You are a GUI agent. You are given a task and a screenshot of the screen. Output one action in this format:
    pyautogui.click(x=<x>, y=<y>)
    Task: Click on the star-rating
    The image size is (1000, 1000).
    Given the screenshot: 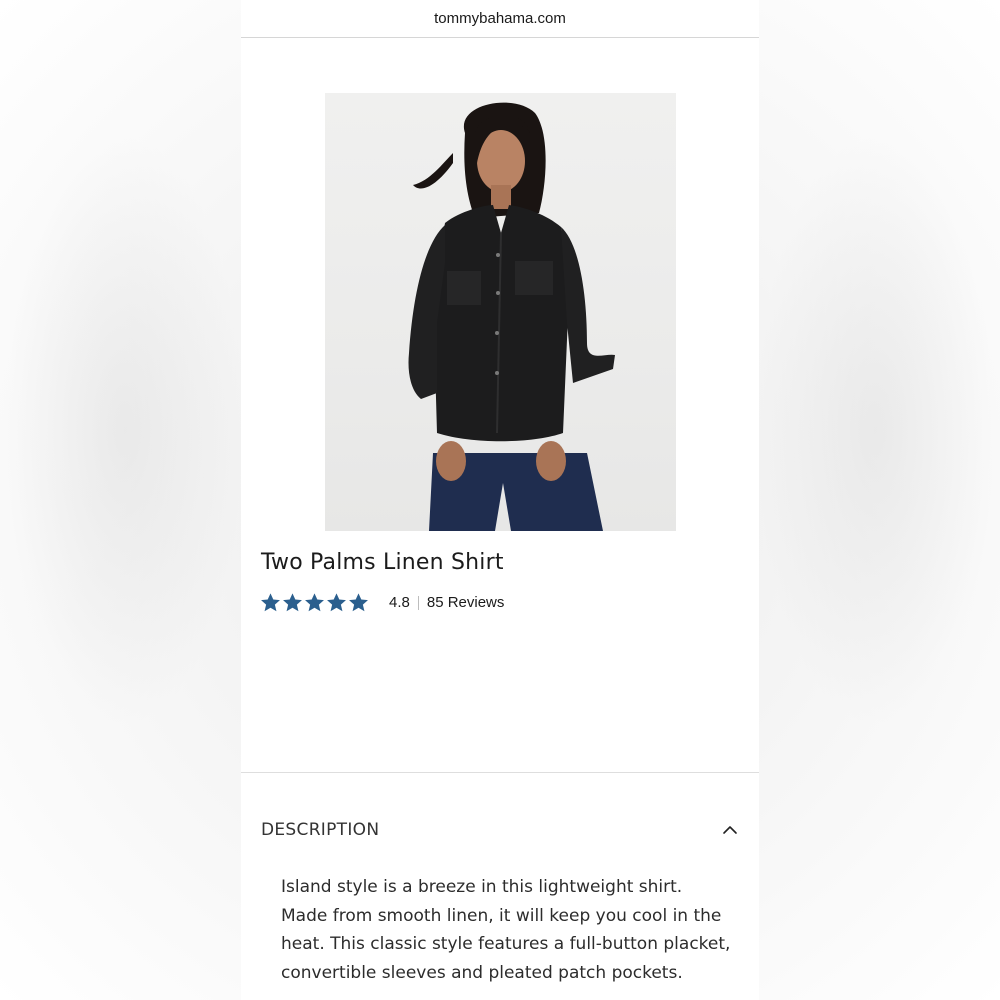 What is the action you would take?
    pyautogui.click(x=314, y=602)
    